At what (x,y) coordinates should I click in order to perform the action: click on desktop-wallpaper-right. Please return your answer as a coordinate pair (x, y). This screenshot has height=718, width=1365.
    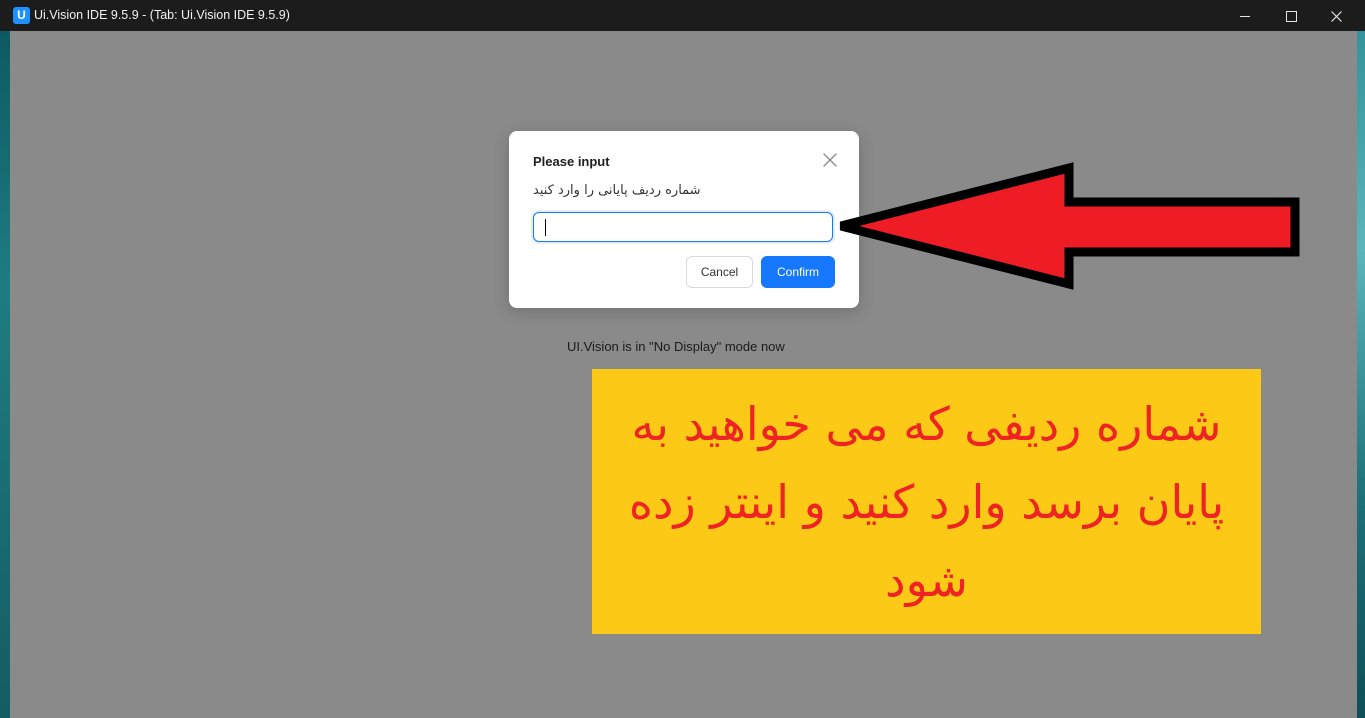
    Looking at the image, I should click on (1361, 359).